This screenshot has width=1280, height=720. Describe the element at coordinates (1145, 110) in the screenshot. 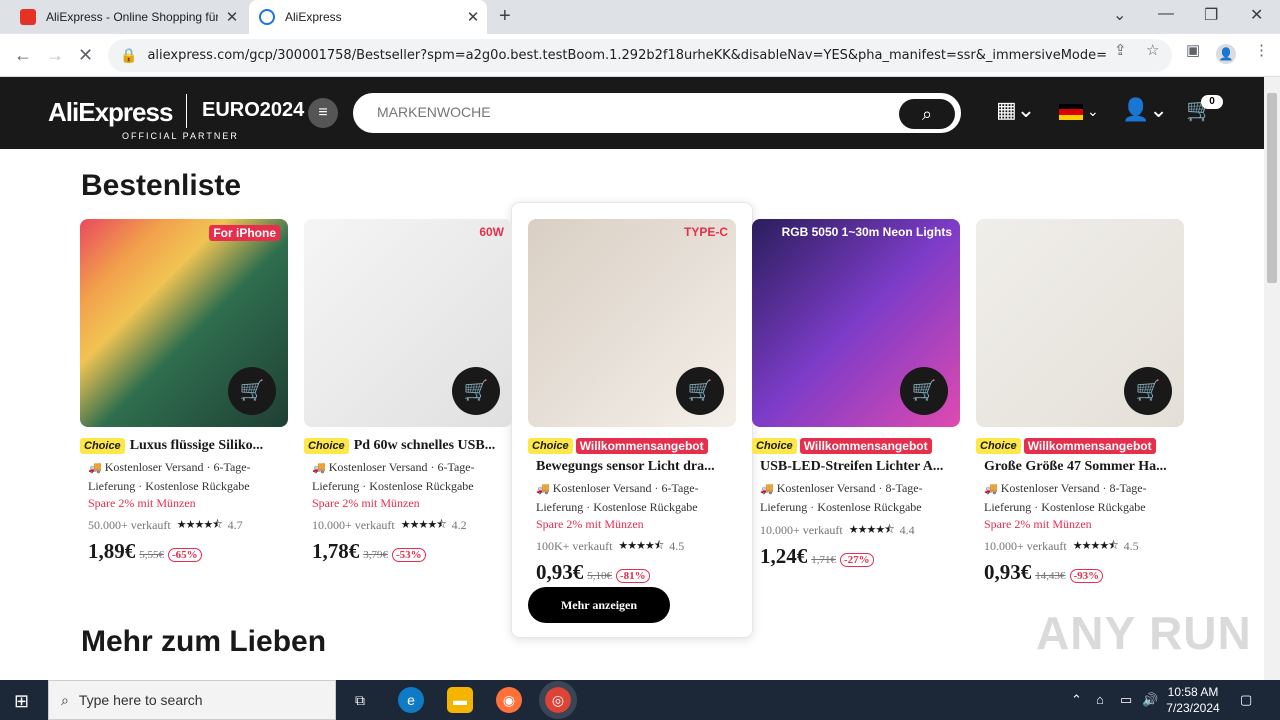

I see `account-icon: 👤⌄` at that location.